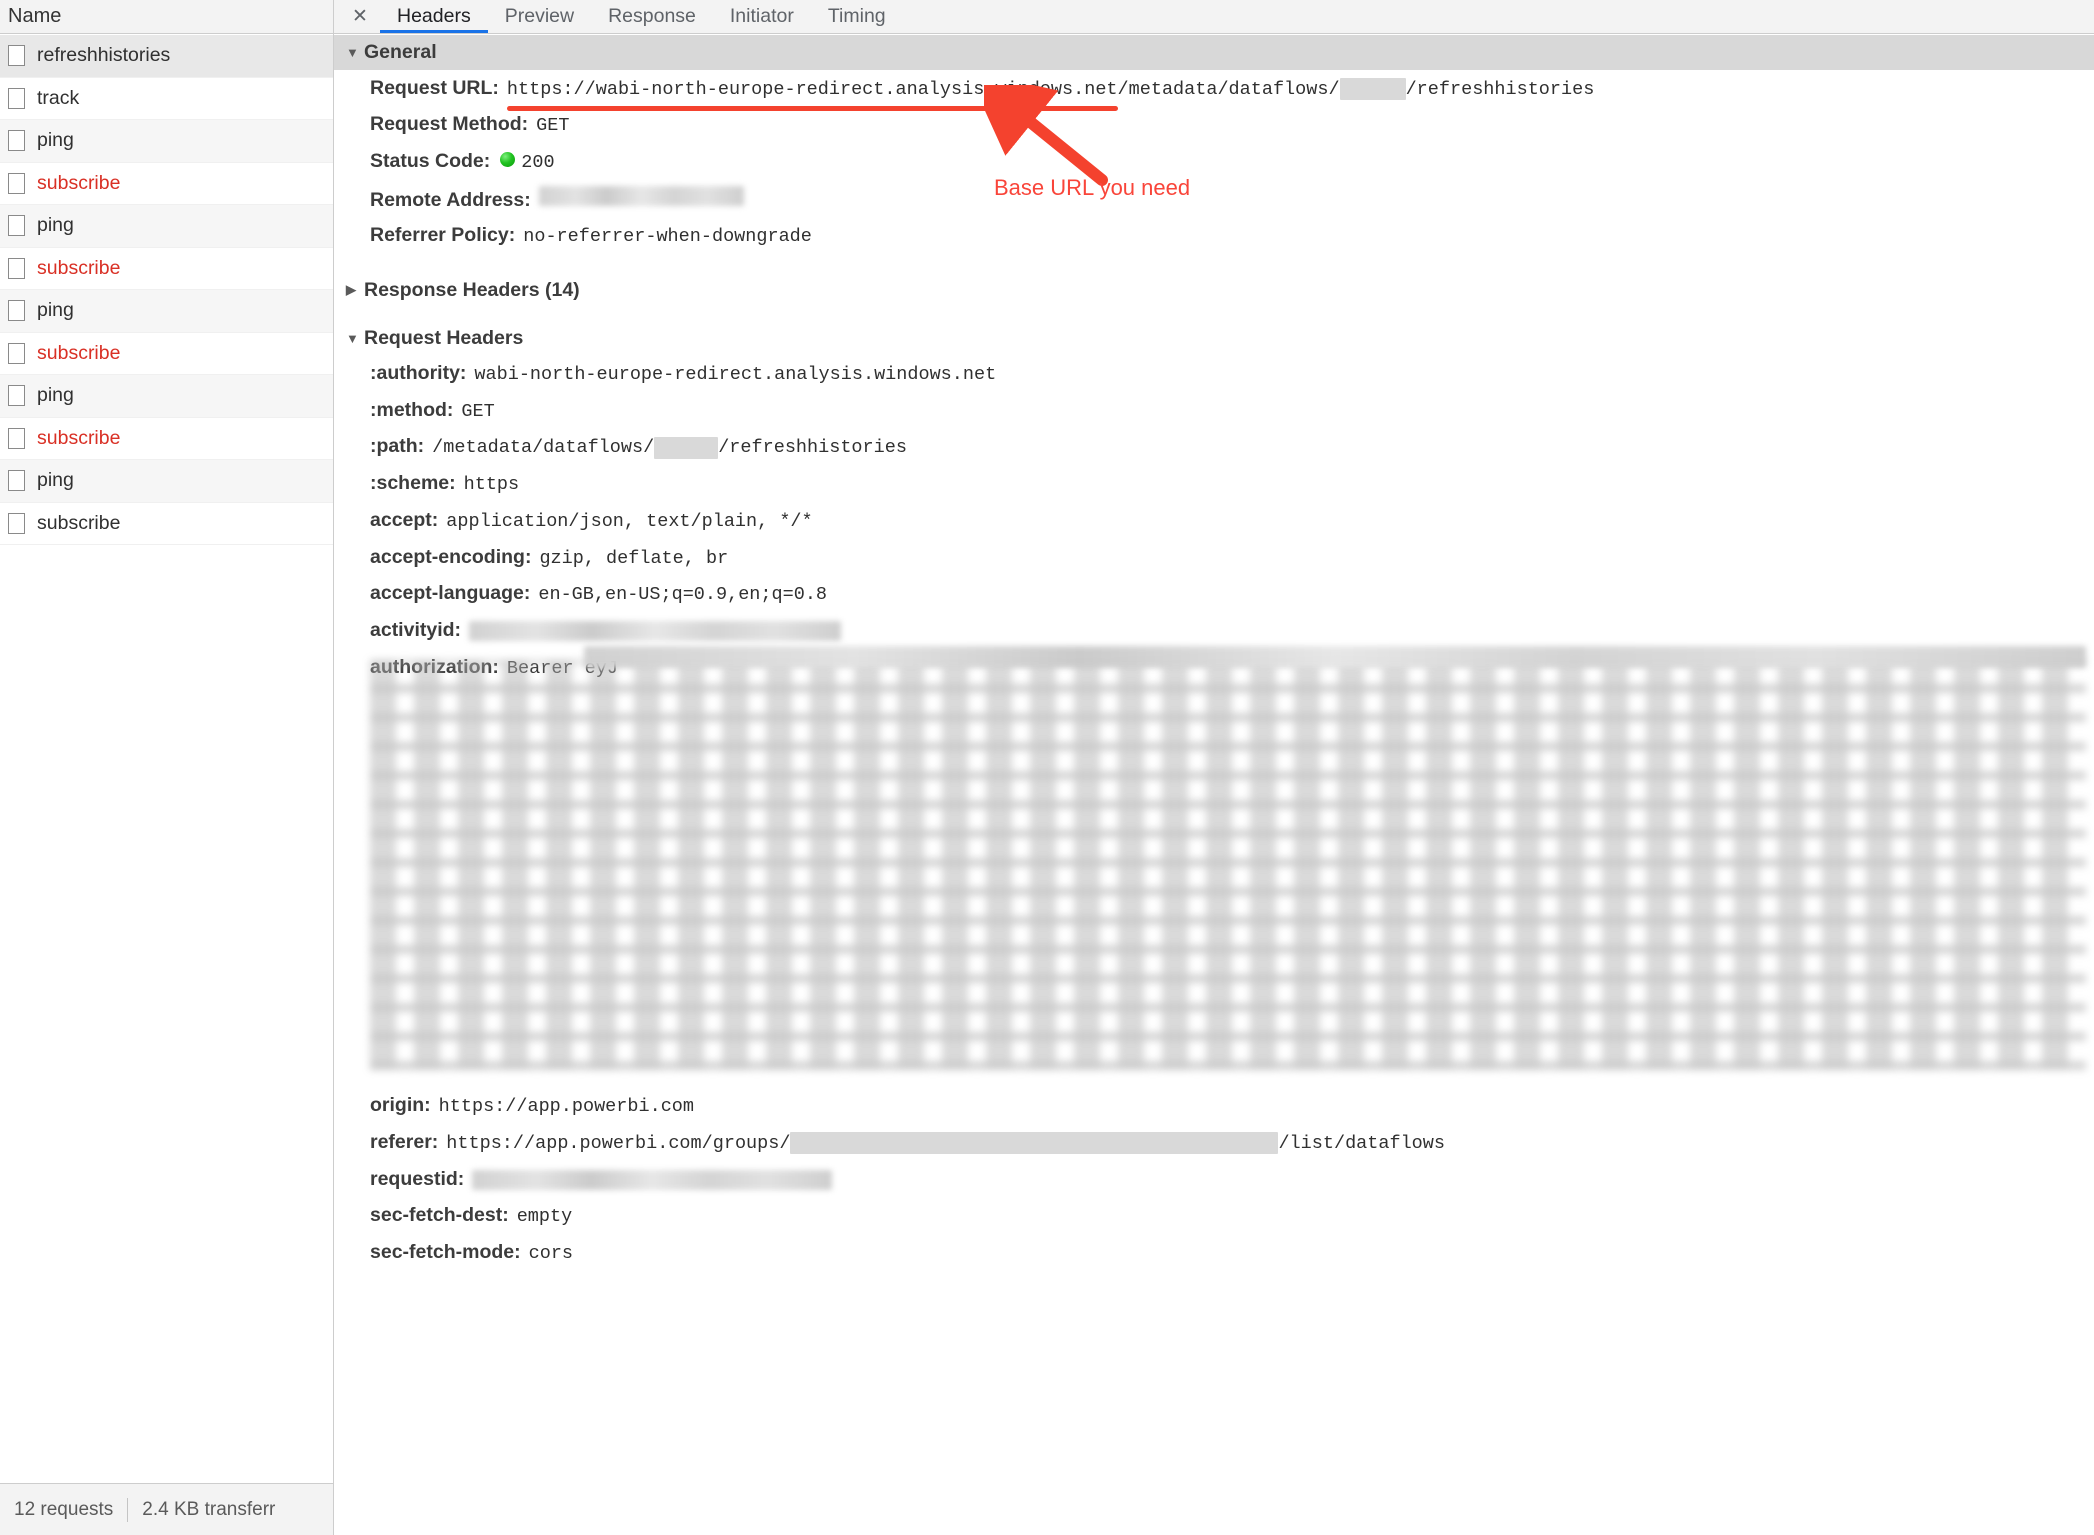 This screenshot has width=2094, height=1535. I want to click on network-status-bar: 12 requests 2.4 KB transferr, so click(166, 1509).